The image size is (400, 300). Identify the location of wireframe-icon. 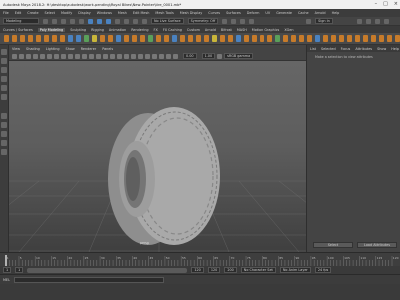
(84, 56).